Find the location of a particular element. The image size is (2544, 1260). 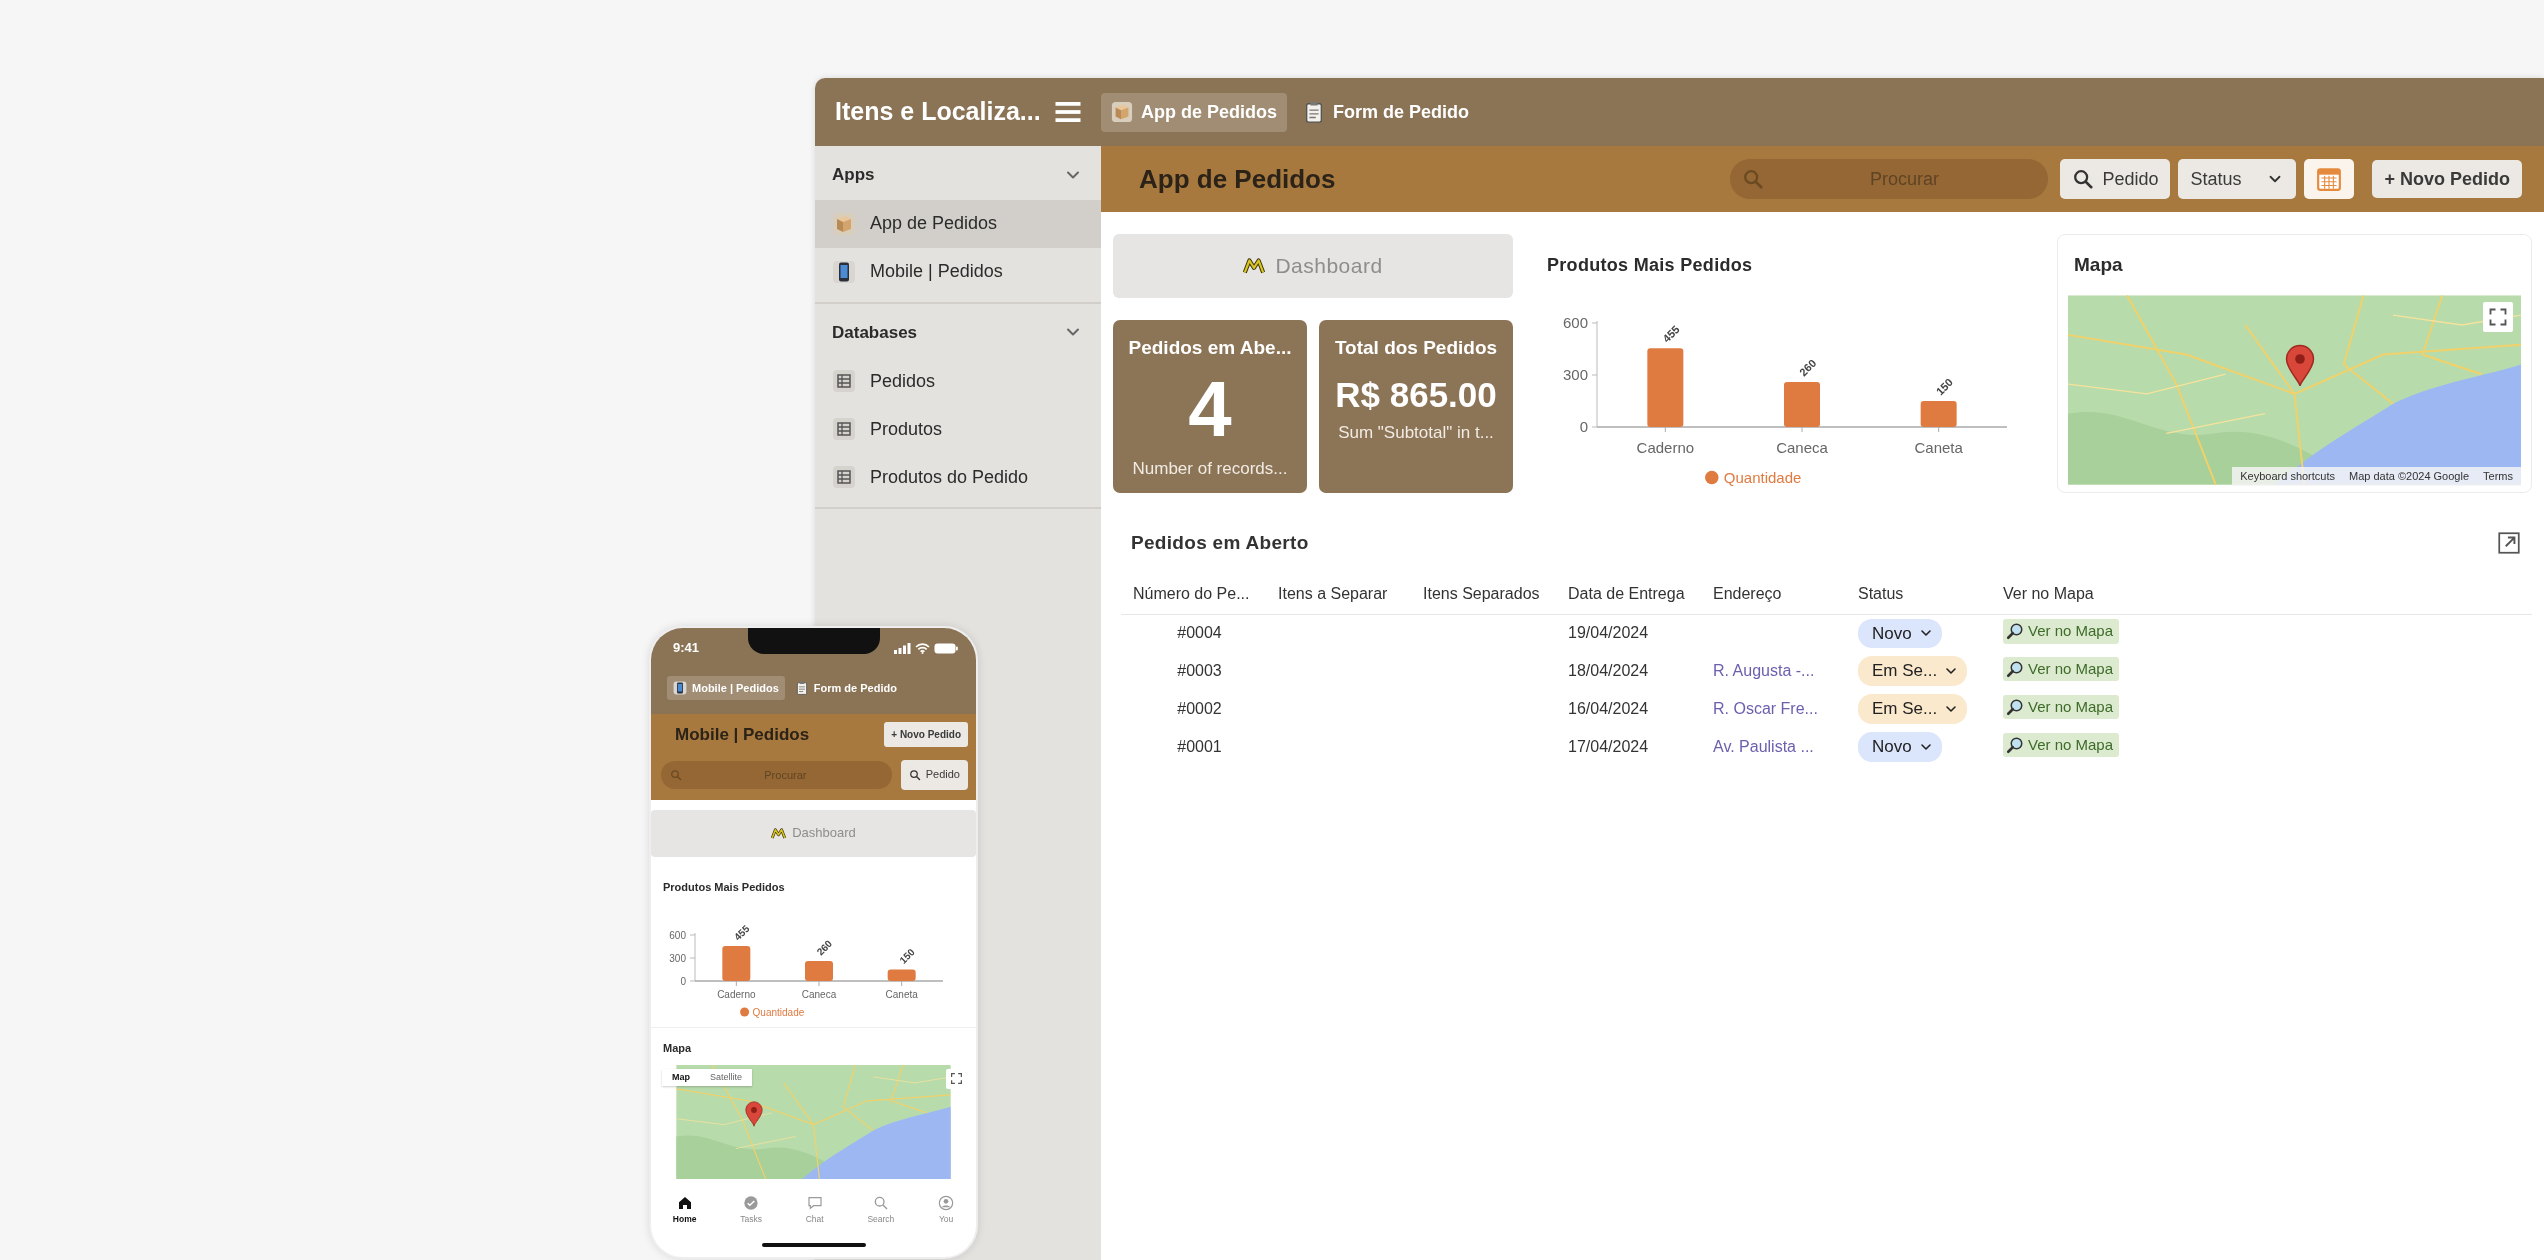

order-number: #0002 is located at coordinates (1199, 709).